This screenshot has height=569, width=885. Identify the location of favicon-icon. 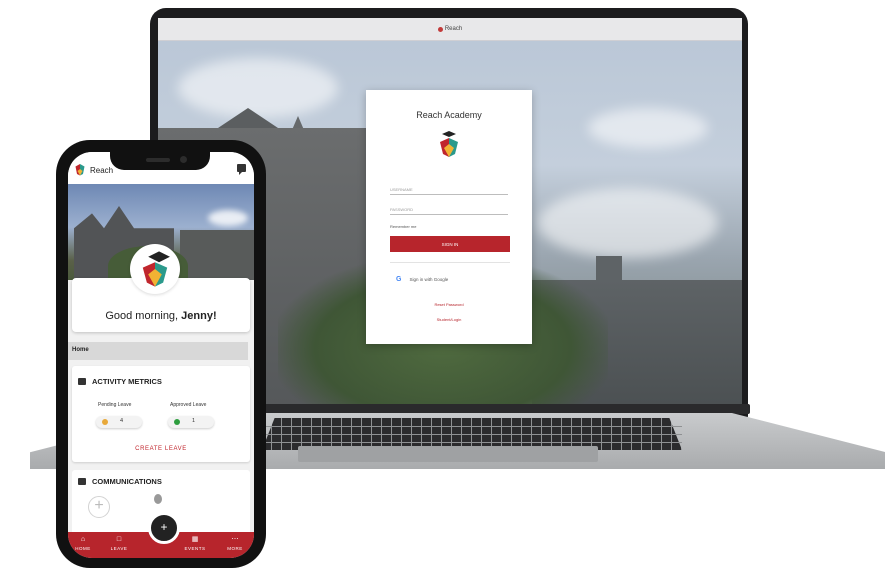
(440, 29).